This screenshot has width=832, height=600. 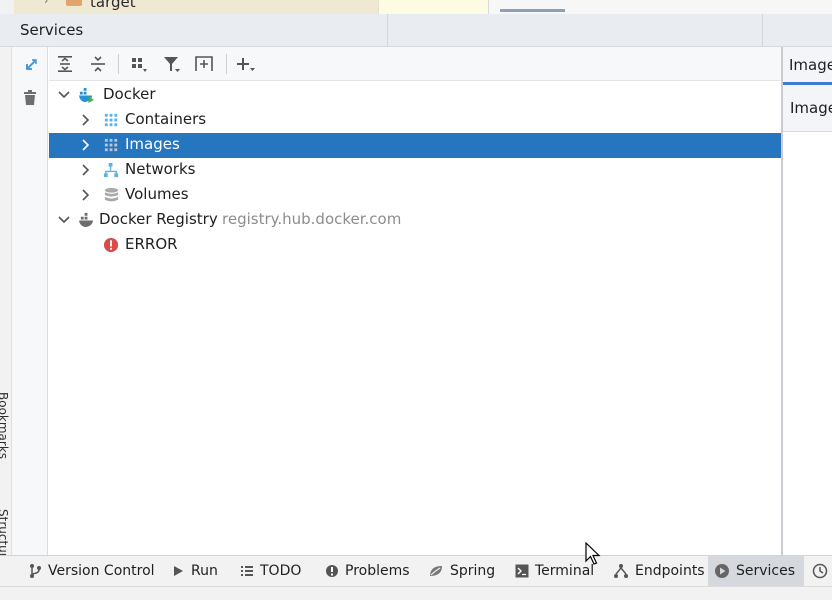 What do you see at coordinates (811, 108) in the screenshot?
I see `details-column-label: Image` at bounding box center [811, 108].